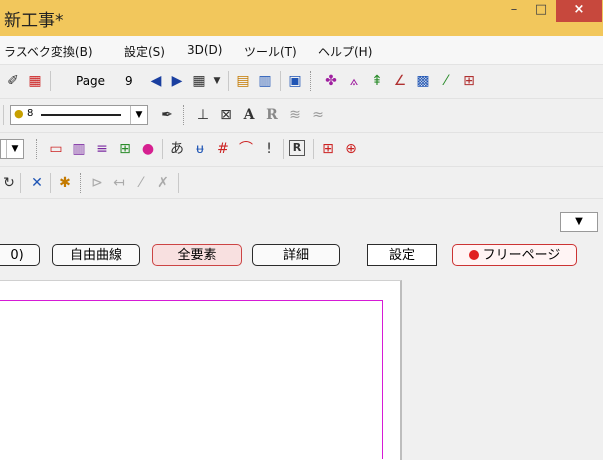  I want to click on next-page-icon: ▶, so click(177, 81).